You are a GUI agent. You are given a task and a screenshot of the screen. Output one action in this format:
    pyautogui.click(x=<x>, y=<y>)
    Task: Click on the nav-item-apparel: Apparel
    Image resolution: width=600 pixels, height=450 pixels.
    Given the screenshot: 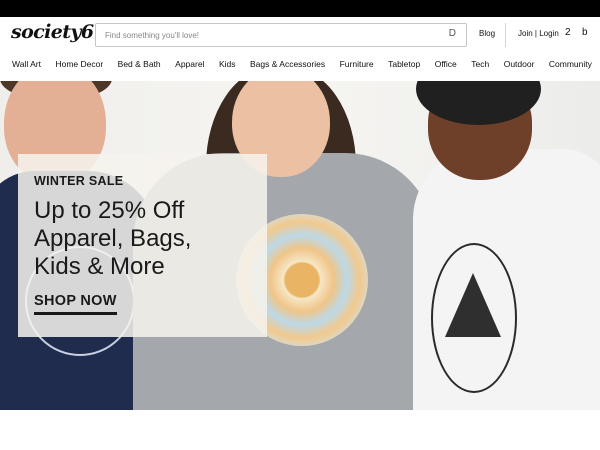 What is the action you would take?
    pyautogui.click(x=189, y=66)
    